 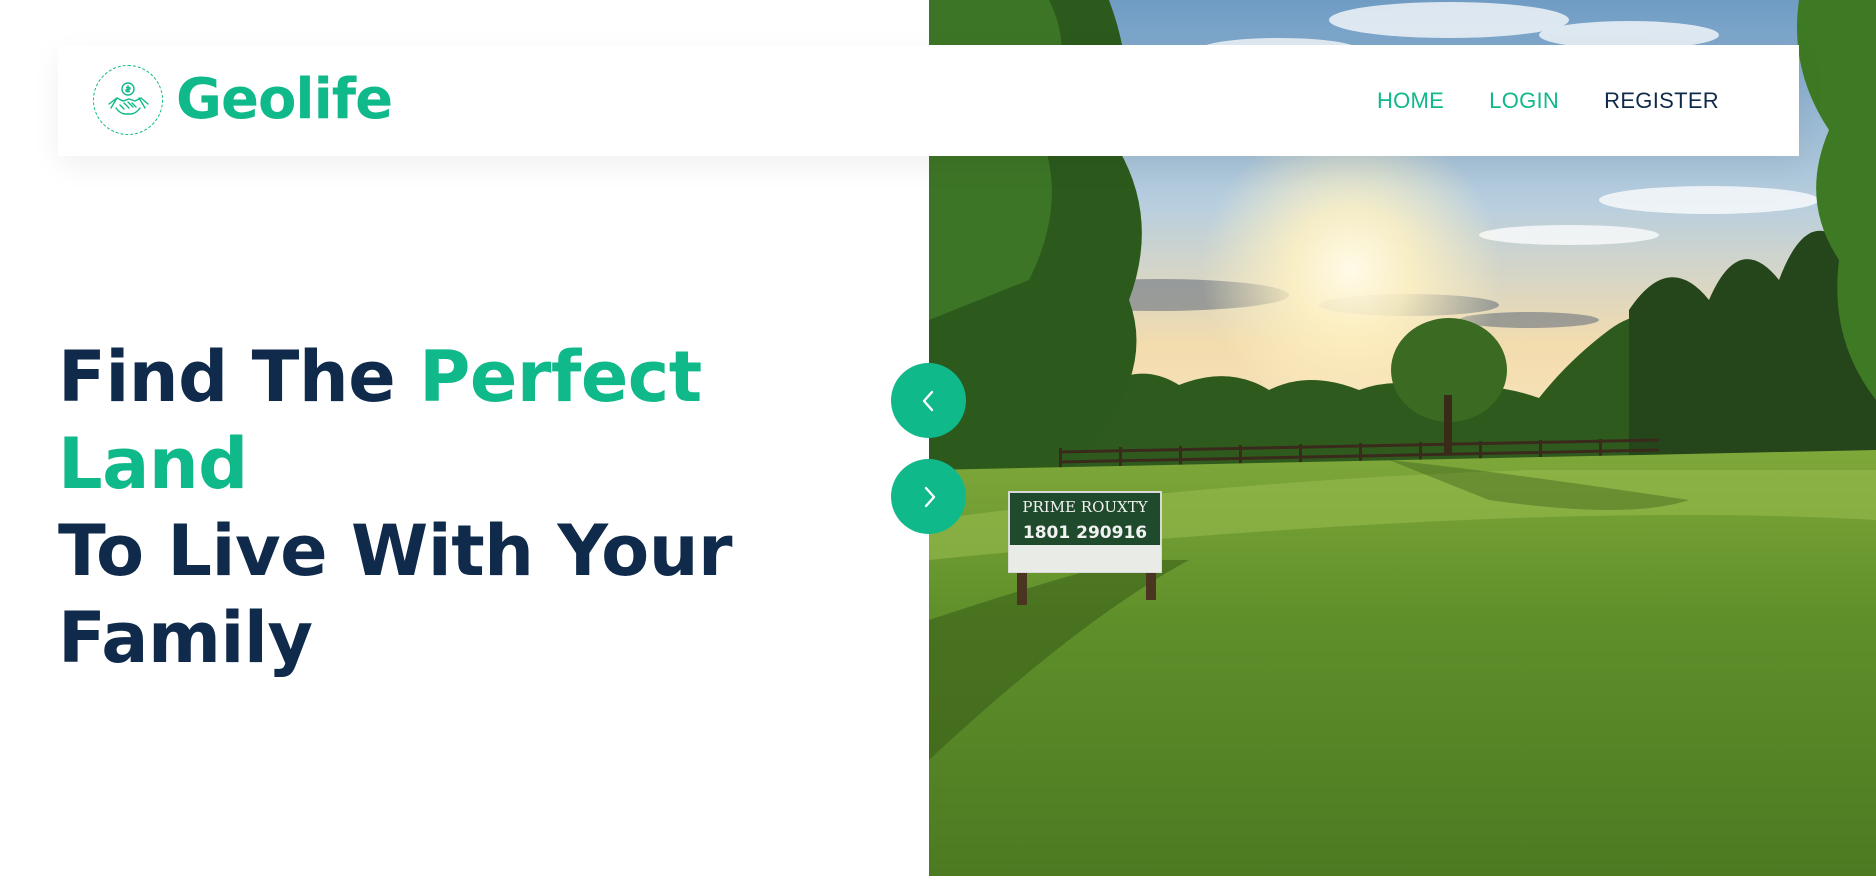 What do you see at coordinates (1085, 533) in the screenshot?
I see `sign-line-2: 1801 290916` at bounding box center [1085, 533].